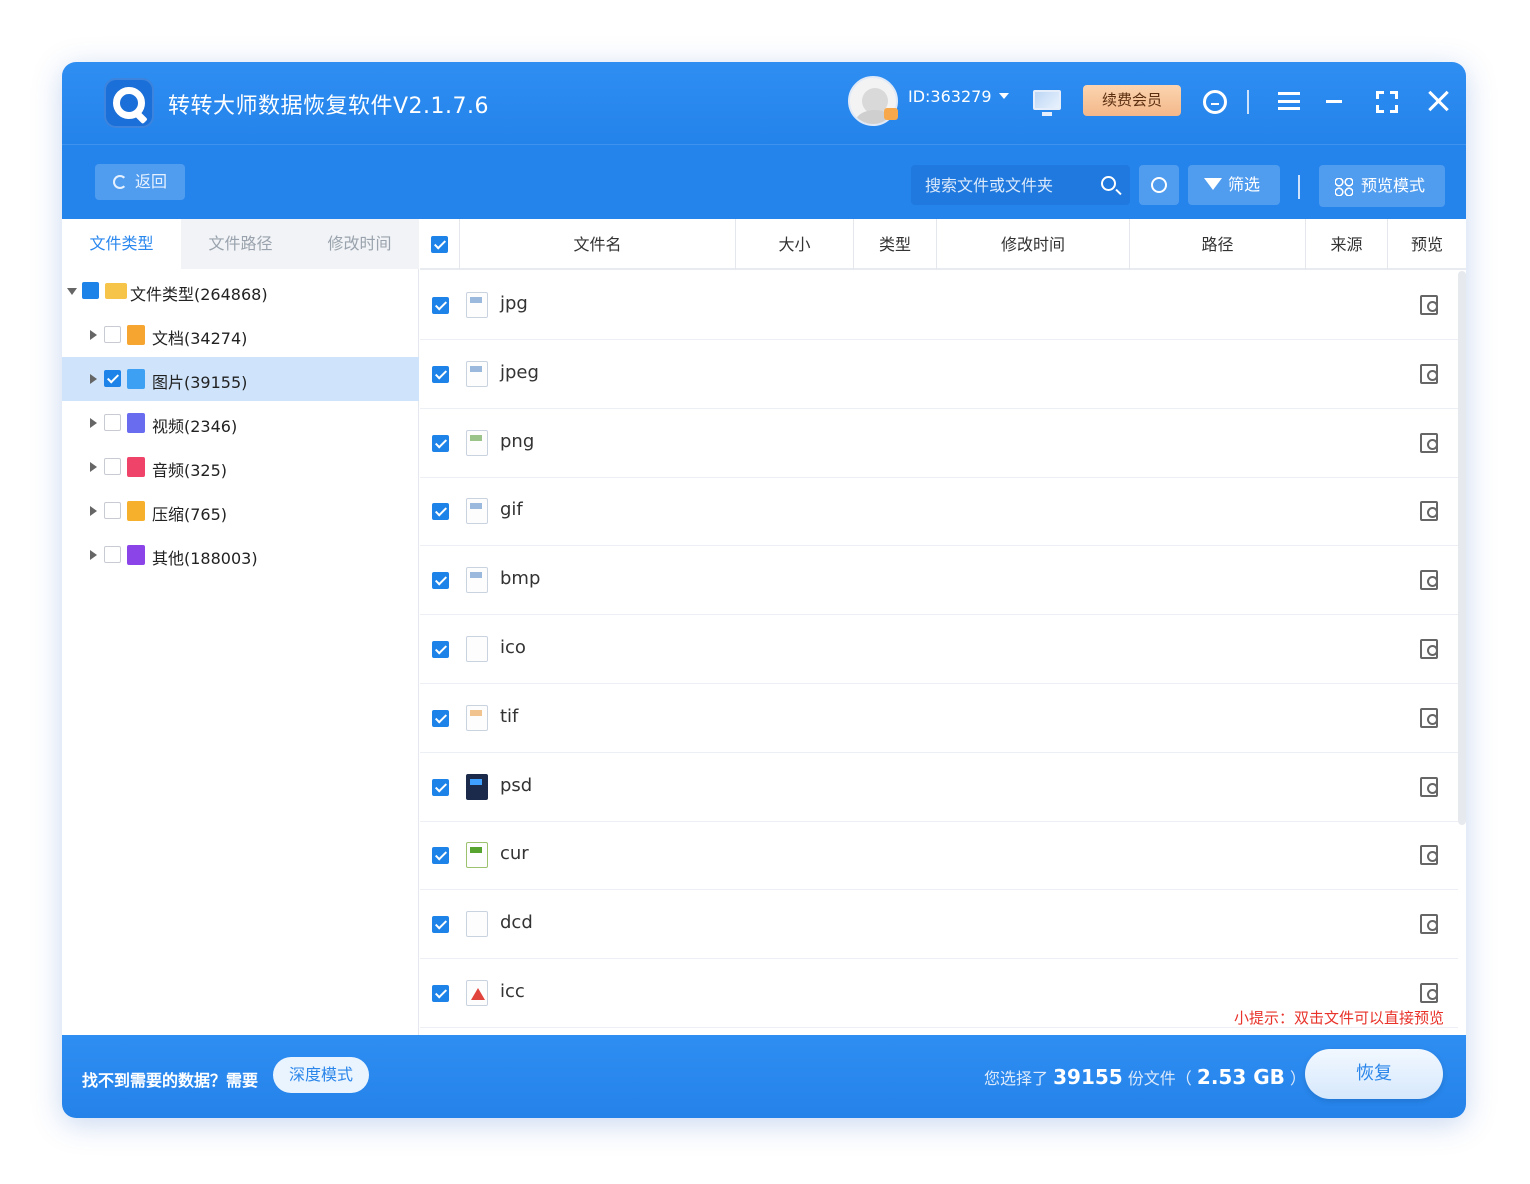 This screenshot has height=1184, width=1530. I want to click on advanced-search-button, so click(1159, 185).